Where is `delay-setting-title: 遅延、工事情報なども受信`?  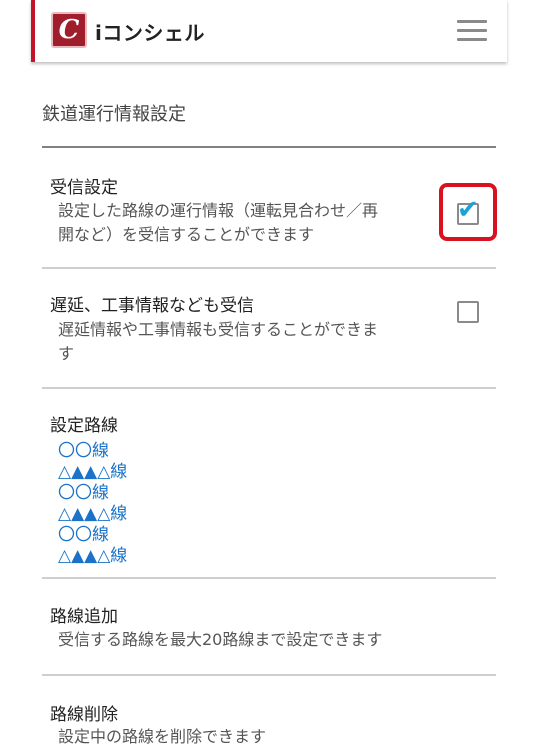 delay-setting-title: 遅延、工事情報なども受信 is located at coordinates (152, 306).